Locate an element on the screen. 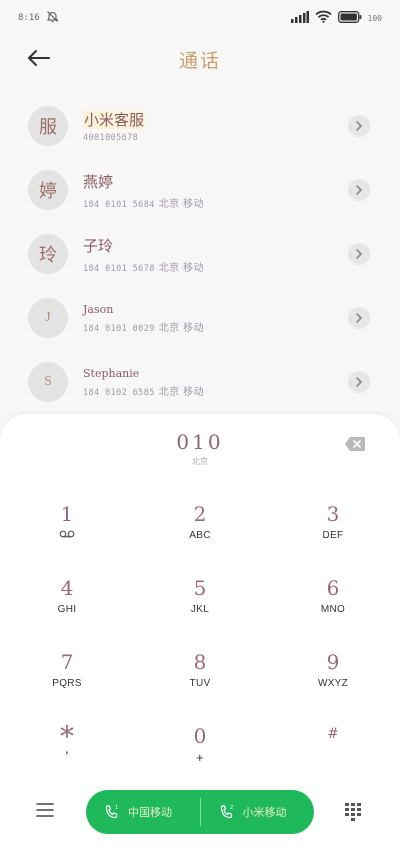 Image resolution: width=400 pixels, height=866 pixels. contact-name: 子玲 is located at coordinates (98, 245).